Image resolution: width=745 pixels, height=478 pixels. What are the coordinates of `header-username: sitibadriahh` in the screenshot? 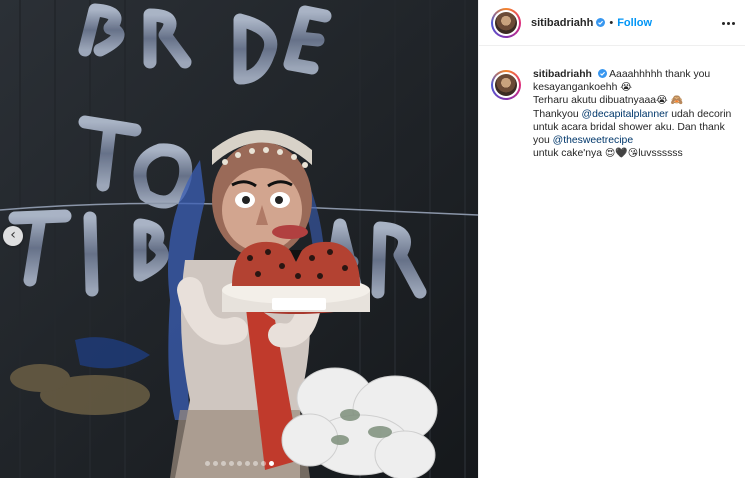 It's located at (562, 23).